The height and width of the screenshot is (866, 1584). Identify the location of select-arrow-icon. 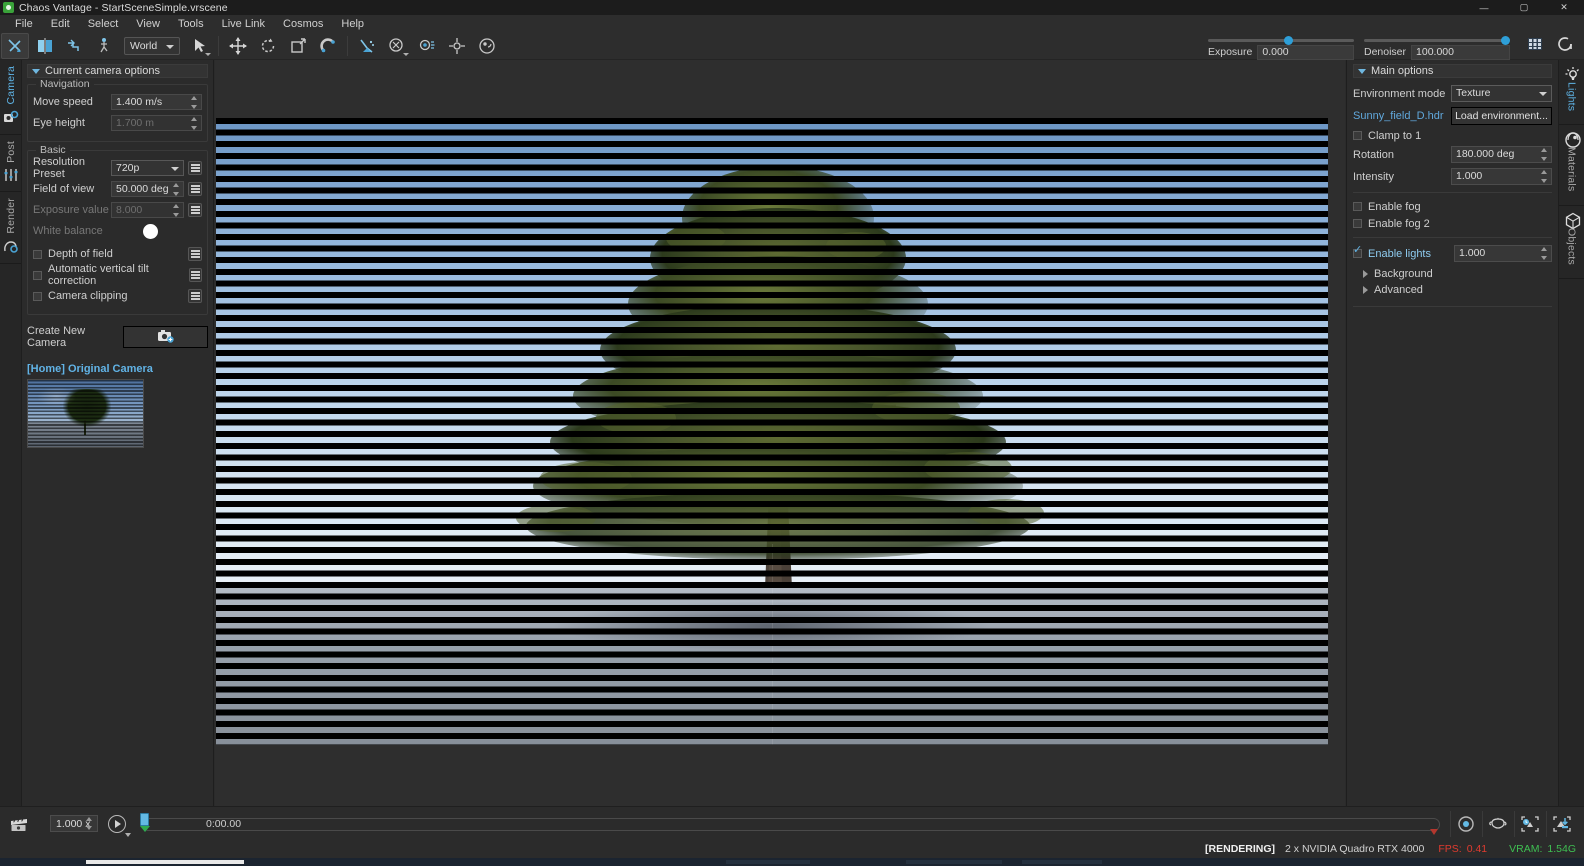
(199, 46).